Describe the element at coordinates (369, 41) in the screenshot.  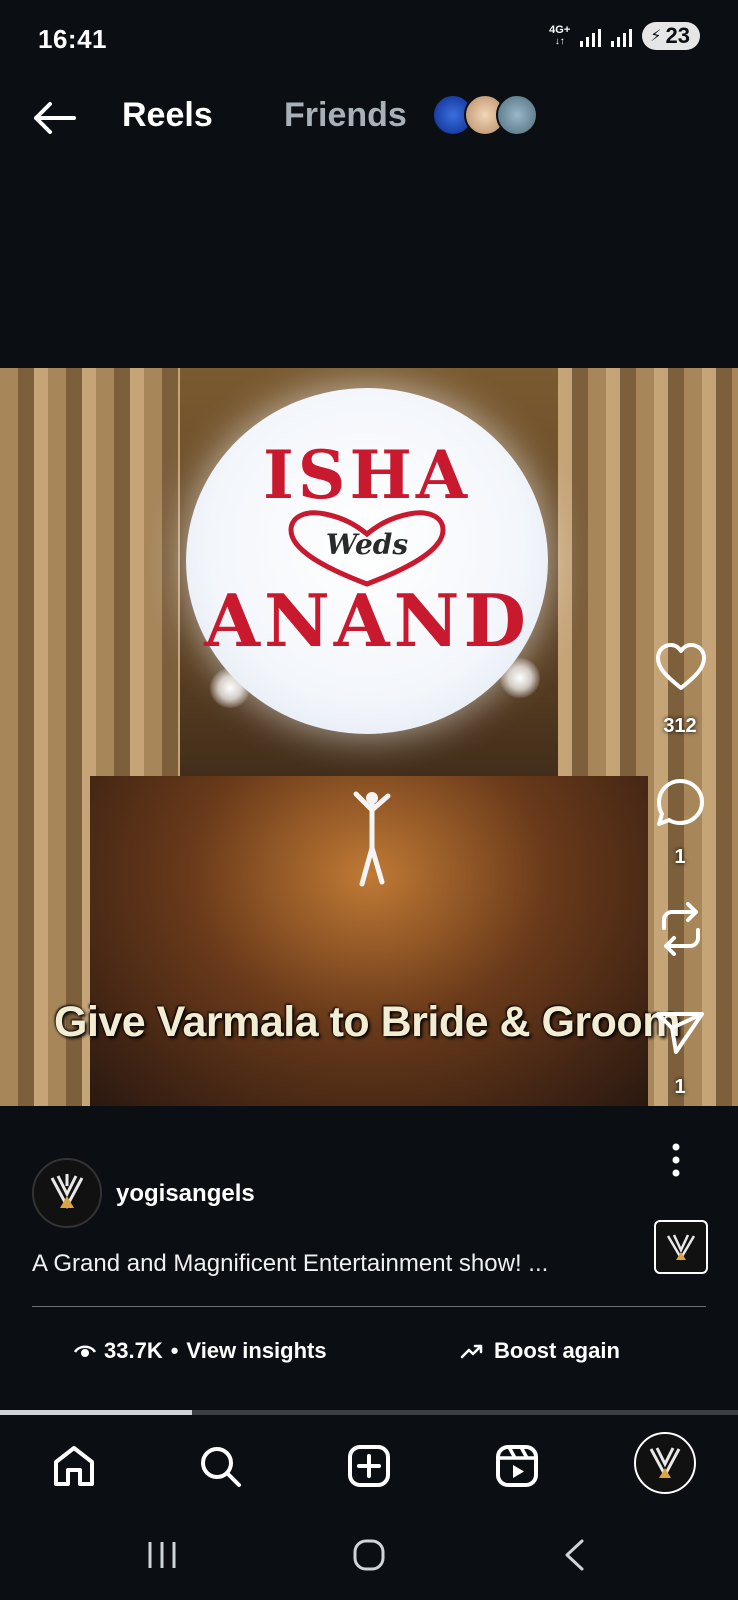
I see `status-bar: 16:41 4G+ ↓↑ ⚡ 23` at that location.